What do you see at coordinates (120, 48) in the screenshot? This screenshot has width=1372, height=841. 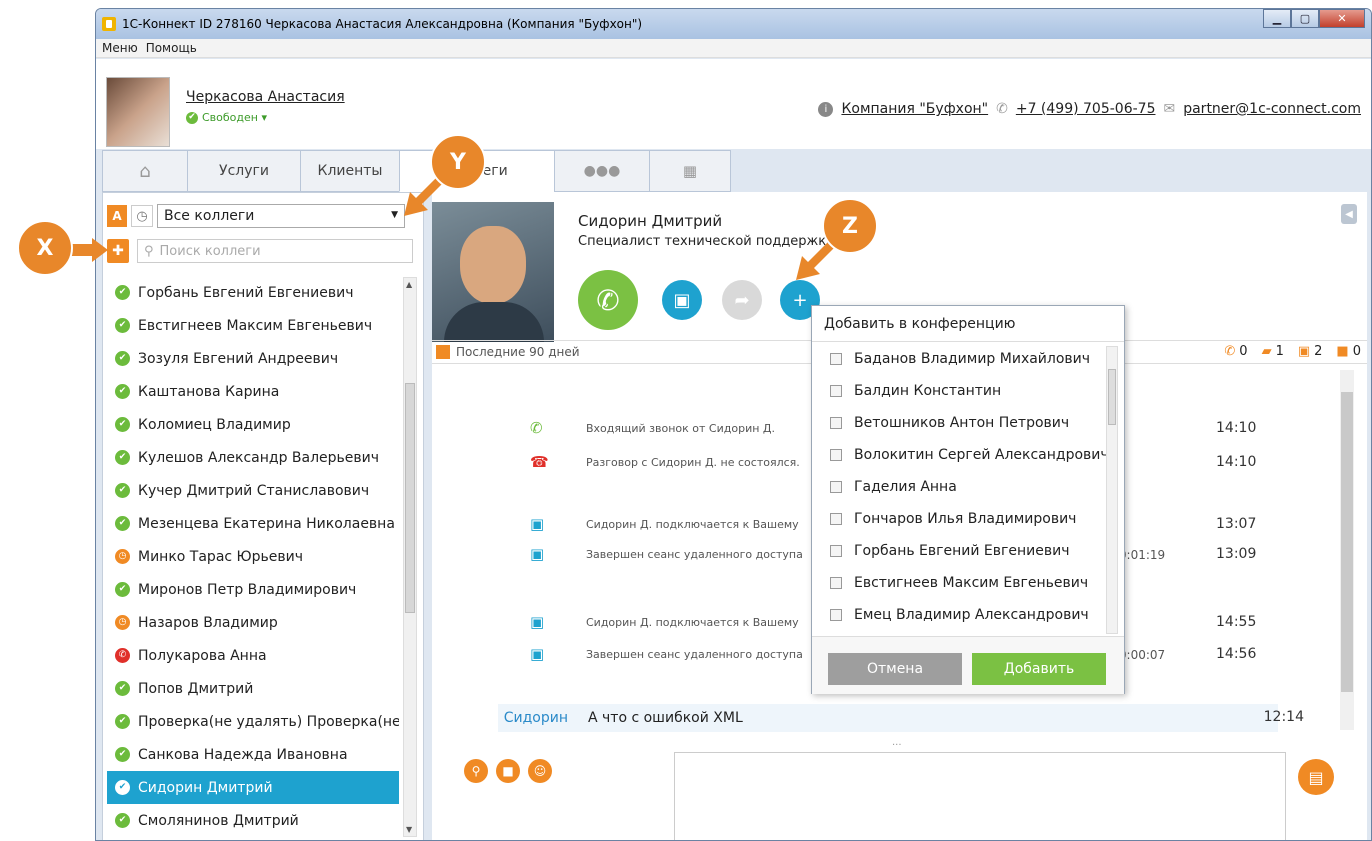 I see `menu-item-menu: Меню` at bounding box center [120, 48].